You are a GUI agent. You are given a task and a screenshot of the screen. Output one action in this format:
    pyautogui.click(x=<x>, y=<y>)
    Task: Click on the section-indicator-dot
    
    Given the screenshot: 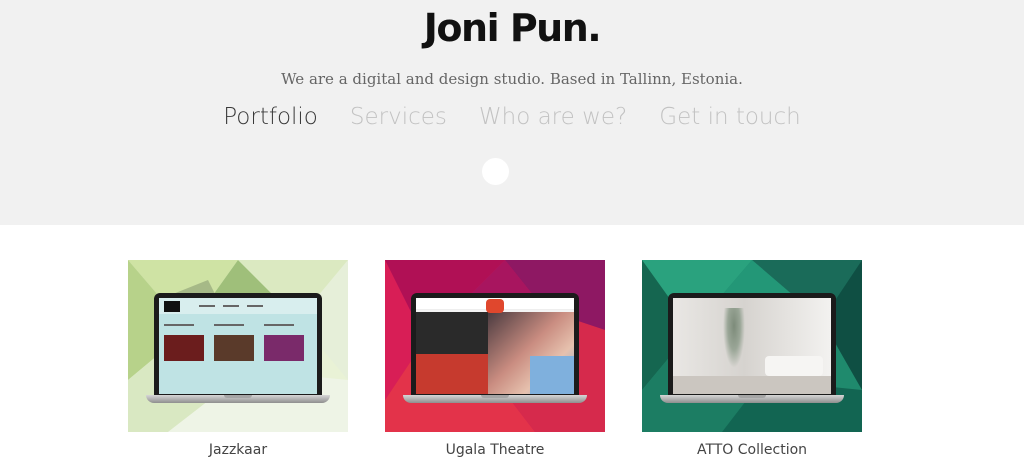 What is the action you would take?
    pyautogui.click(x=495, y=171)
    